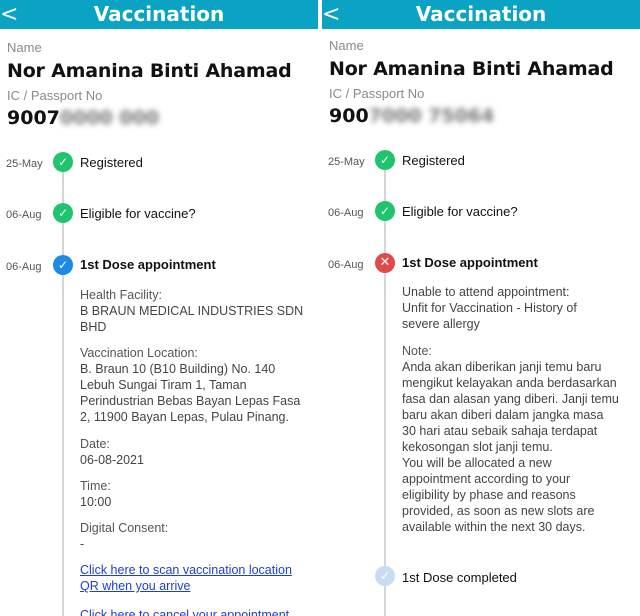 The height and width of the screenshot is (616, 640). What do you see at coordinates (95, 494) in the screenshot?
I see `appointment-time: Time: 10:00` at bounding box center [95, 494].